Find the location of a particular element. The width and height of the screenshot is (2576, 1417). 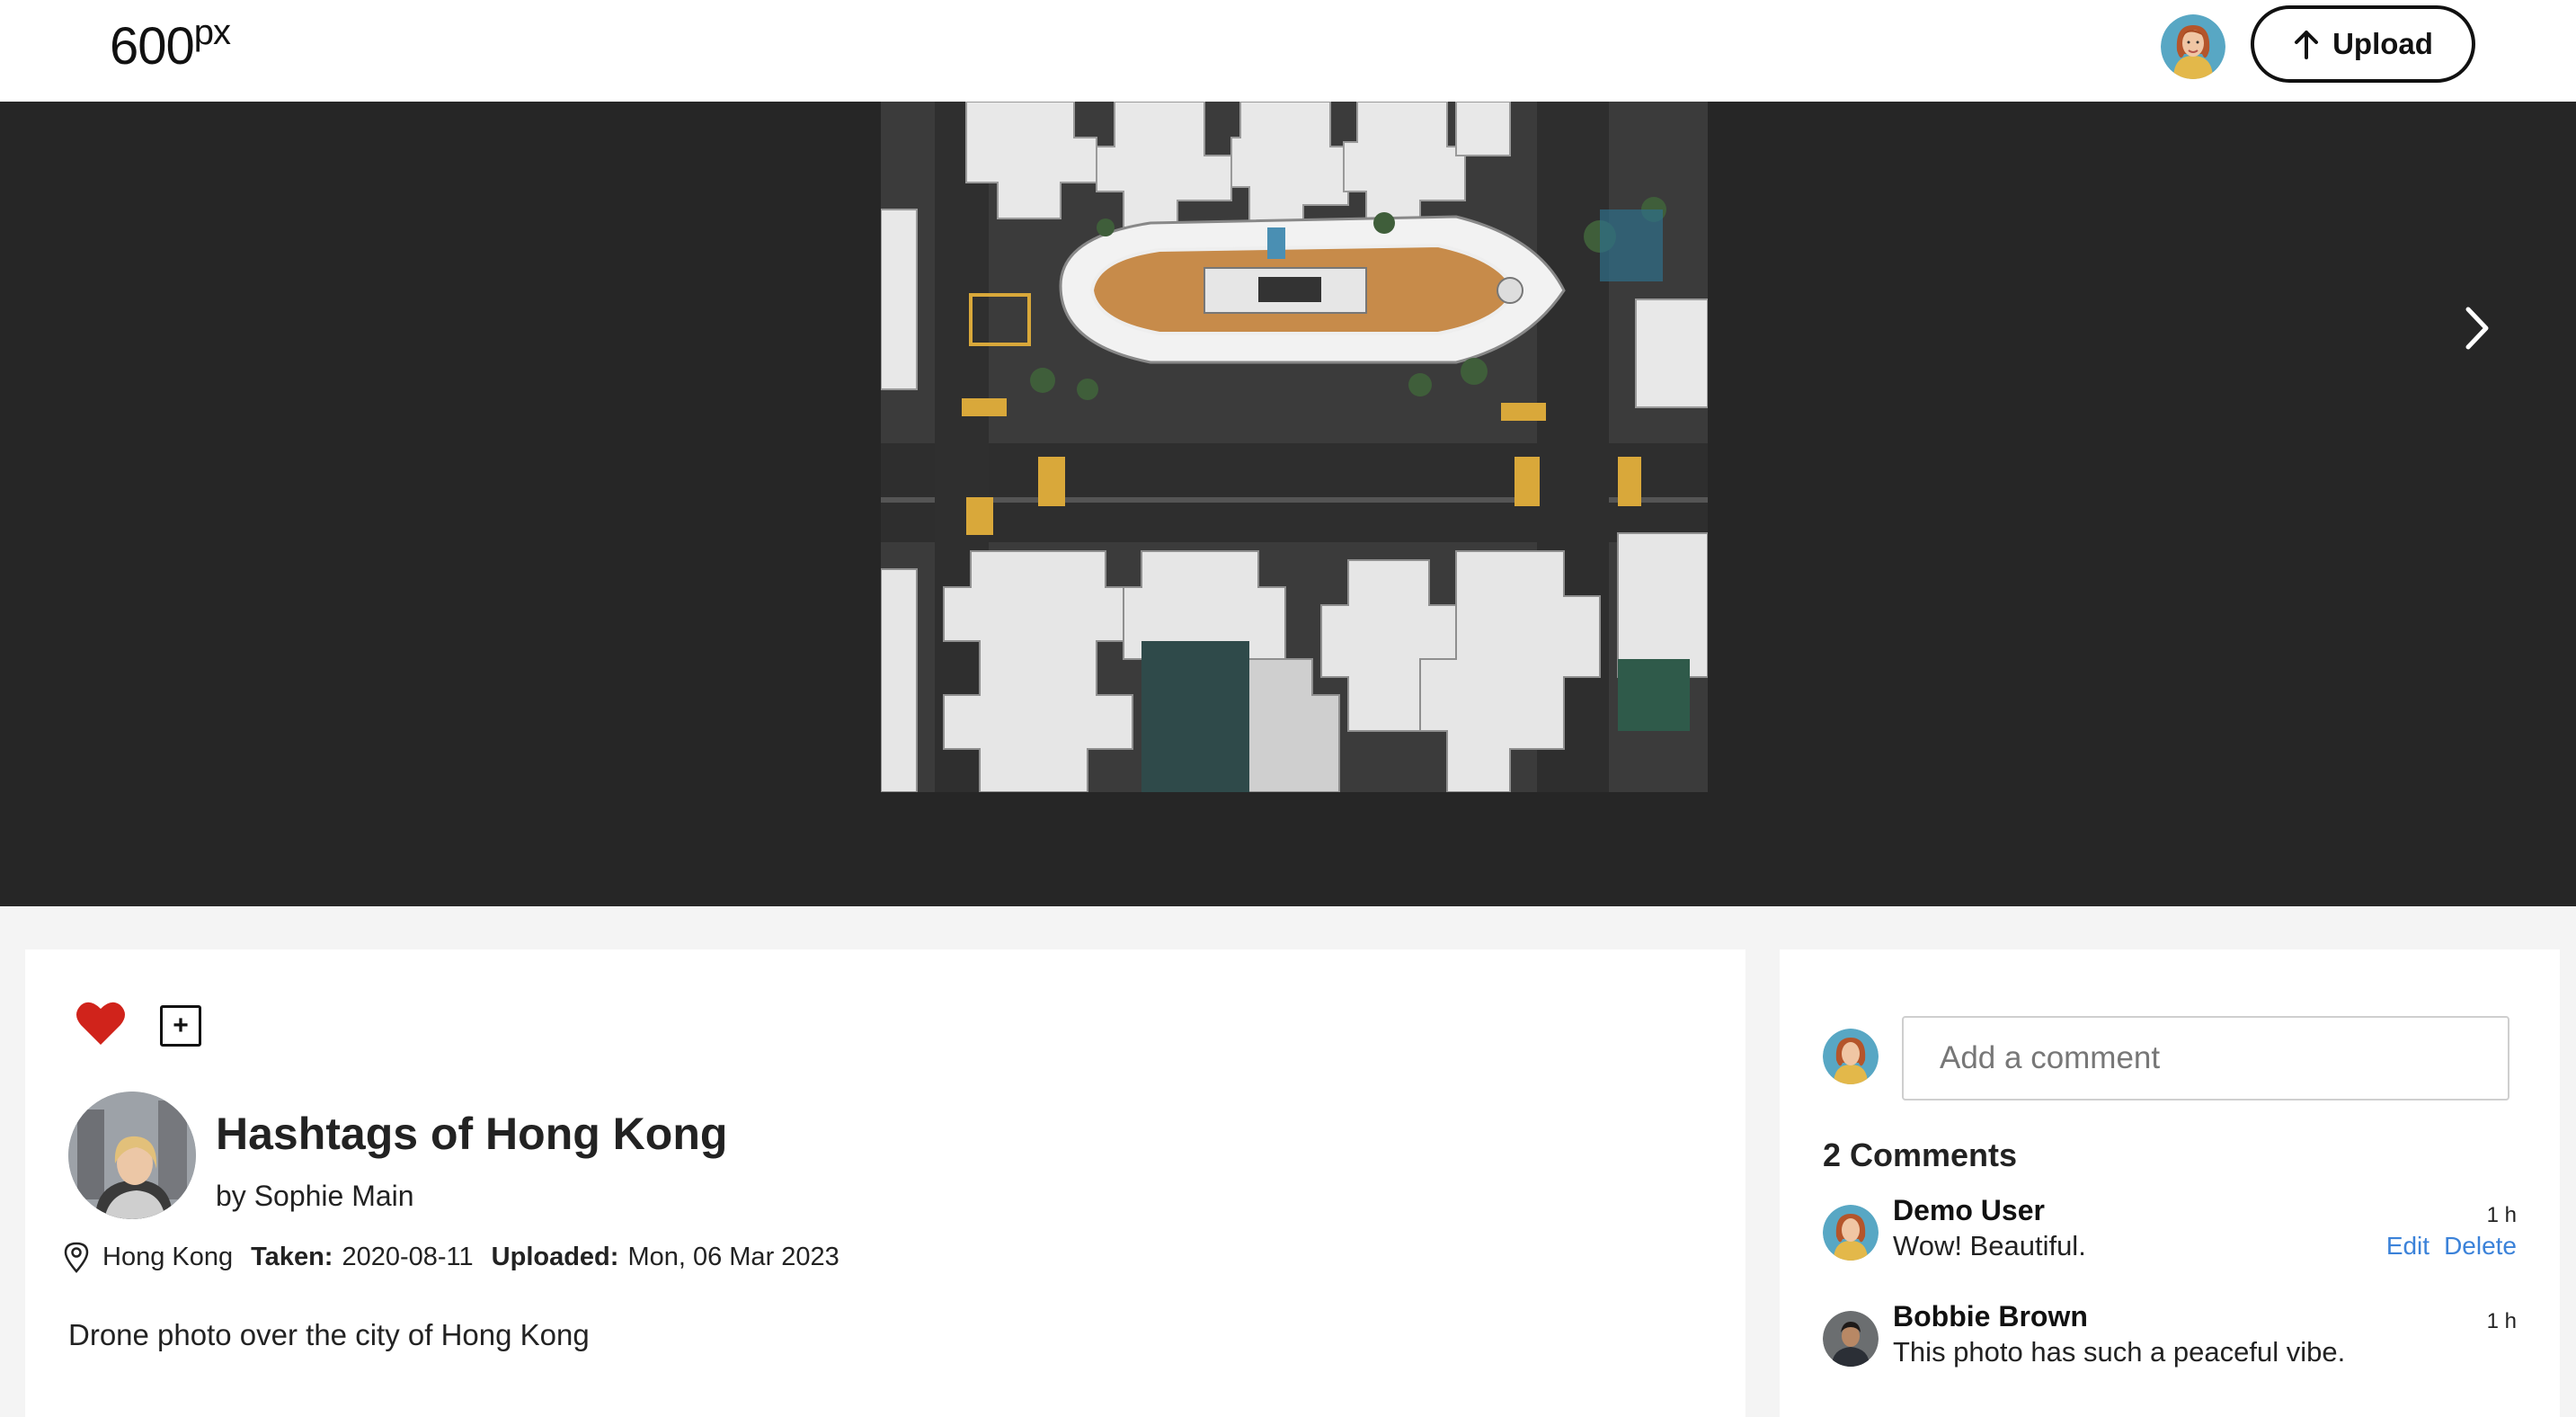

heart-icon is located at coordinates (100, 1023).